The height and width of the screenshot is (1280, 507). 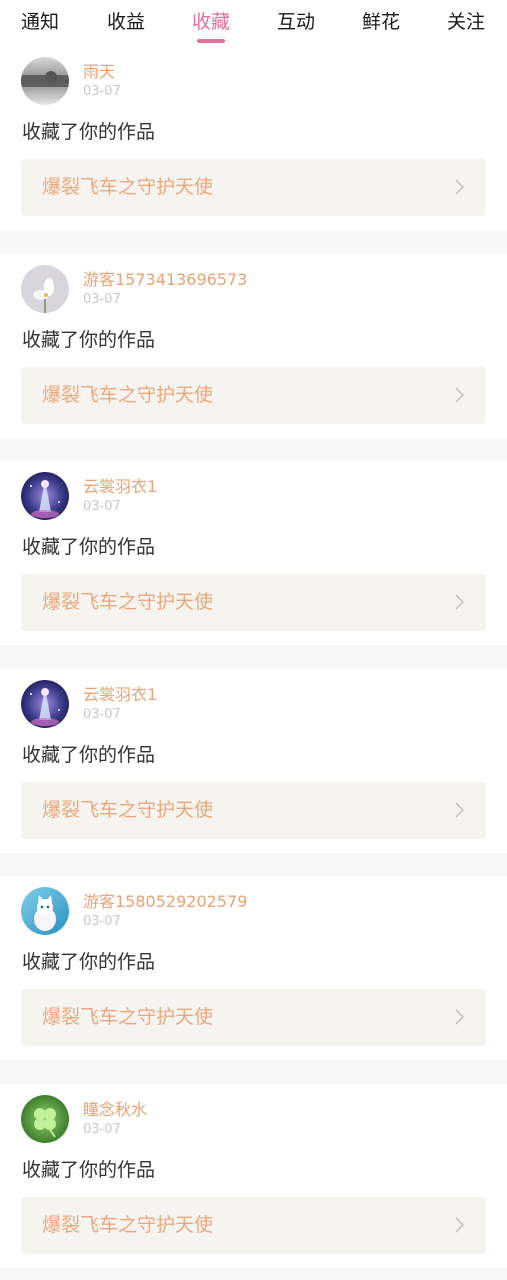 What do you see at coordinates (165, 902) in the screenshot?
I see `username: 游客1580529202579` at bounding box center [165, 902].